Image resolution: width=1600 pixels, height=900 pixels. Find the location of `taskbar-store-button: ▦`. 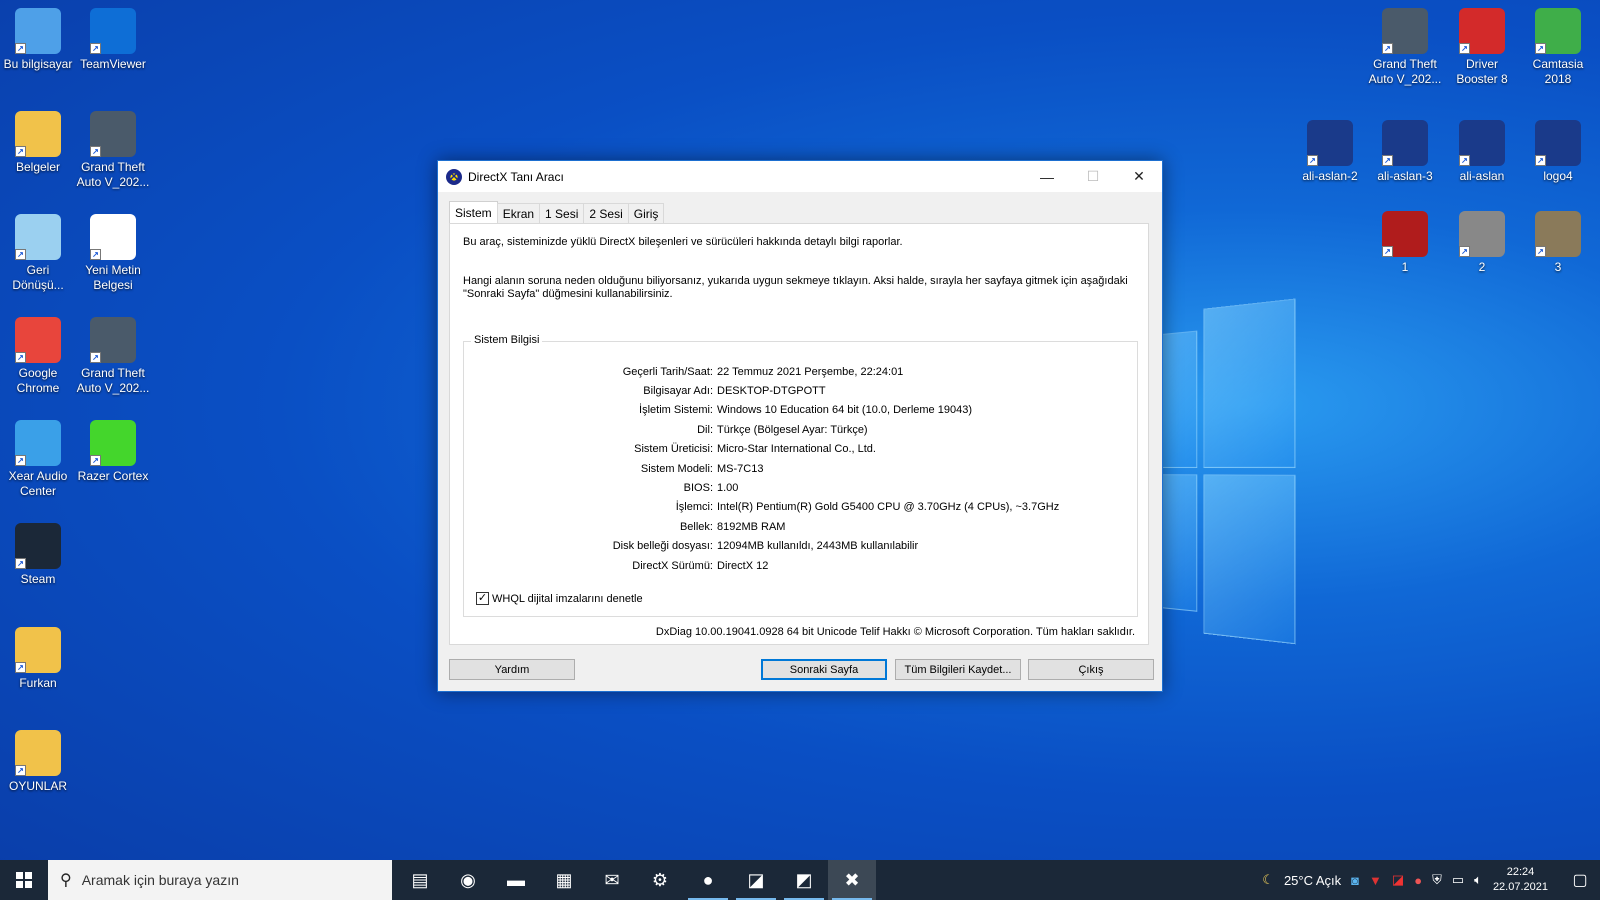

taskbar-store-button: ▦ is located at coordinates (564, 880).